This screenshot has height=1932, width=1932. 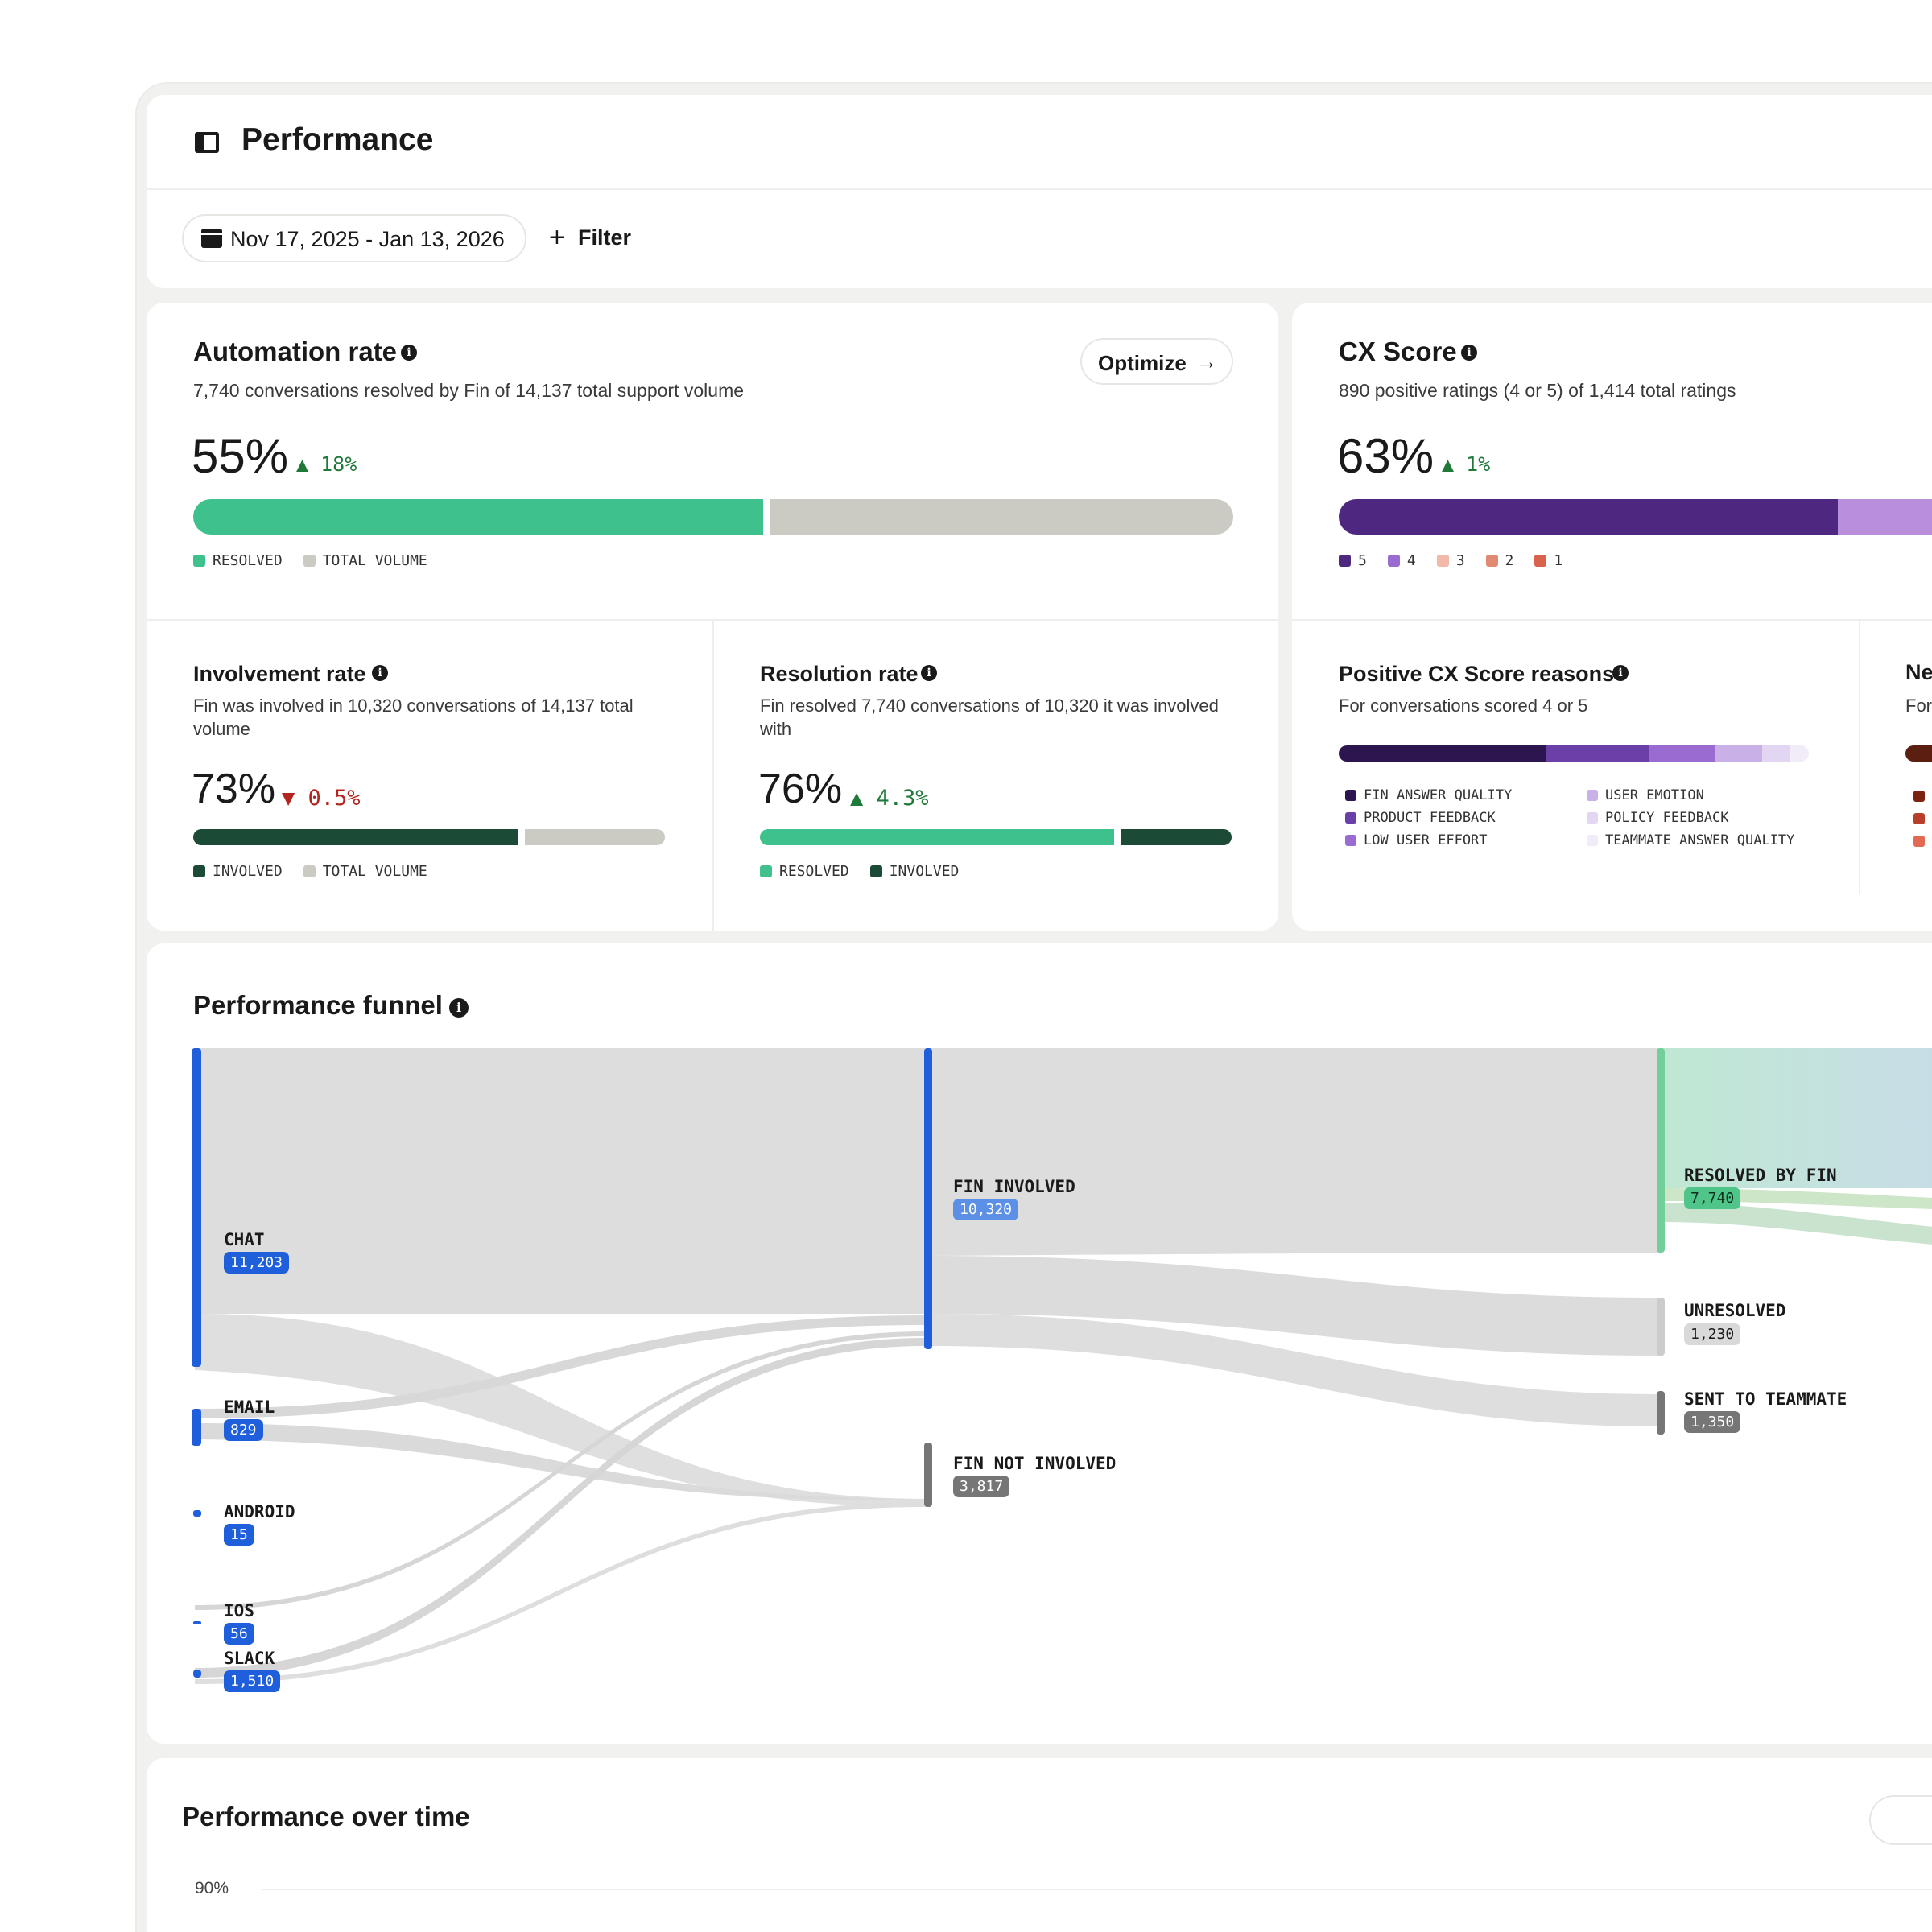 I want to click on optimize-label: Optimize, so click(x=1142, y=363).